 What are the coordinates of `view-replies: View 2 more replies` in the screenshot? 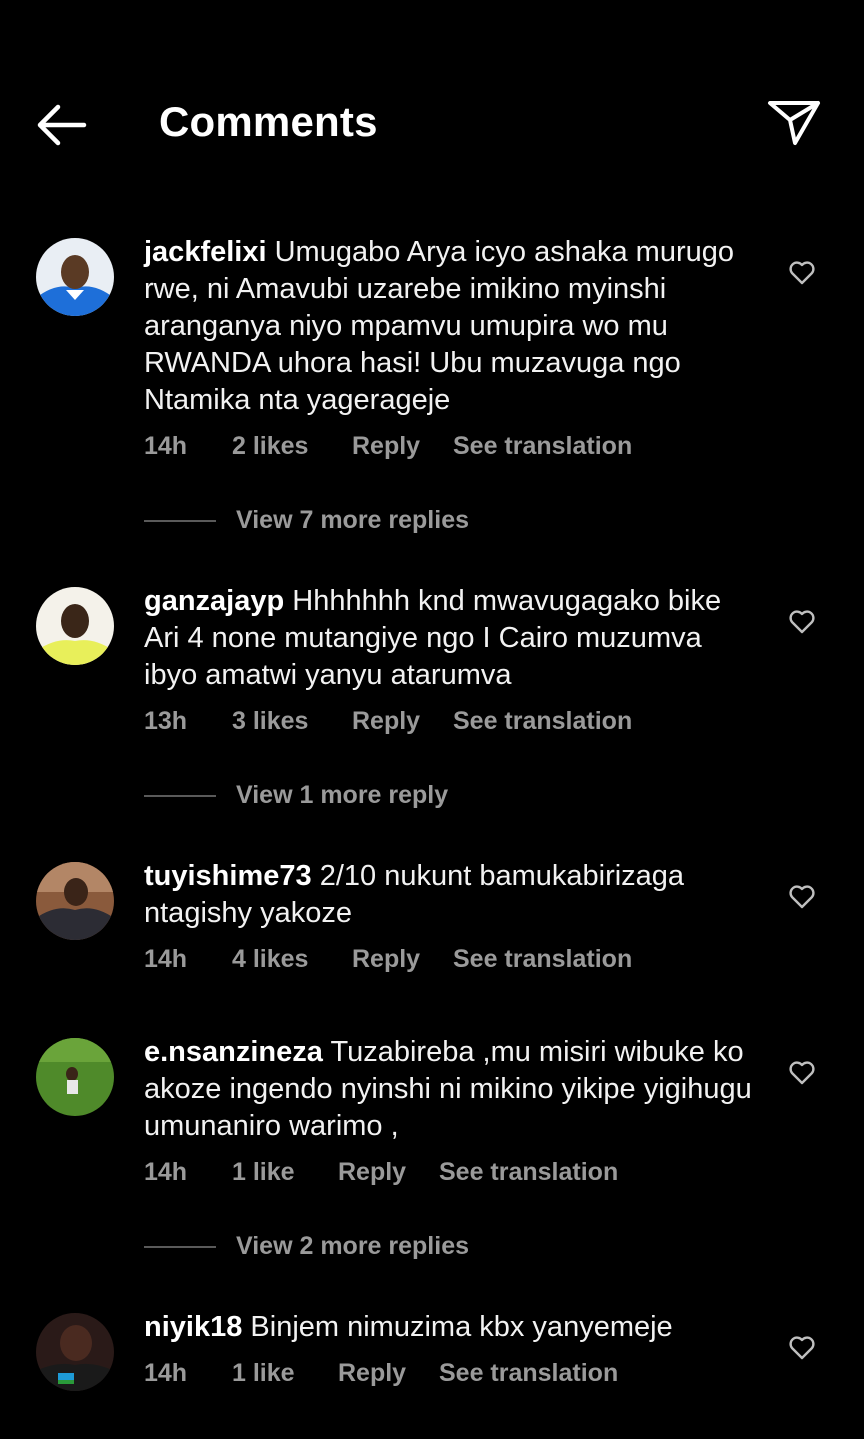 It's located at (394, 1247).